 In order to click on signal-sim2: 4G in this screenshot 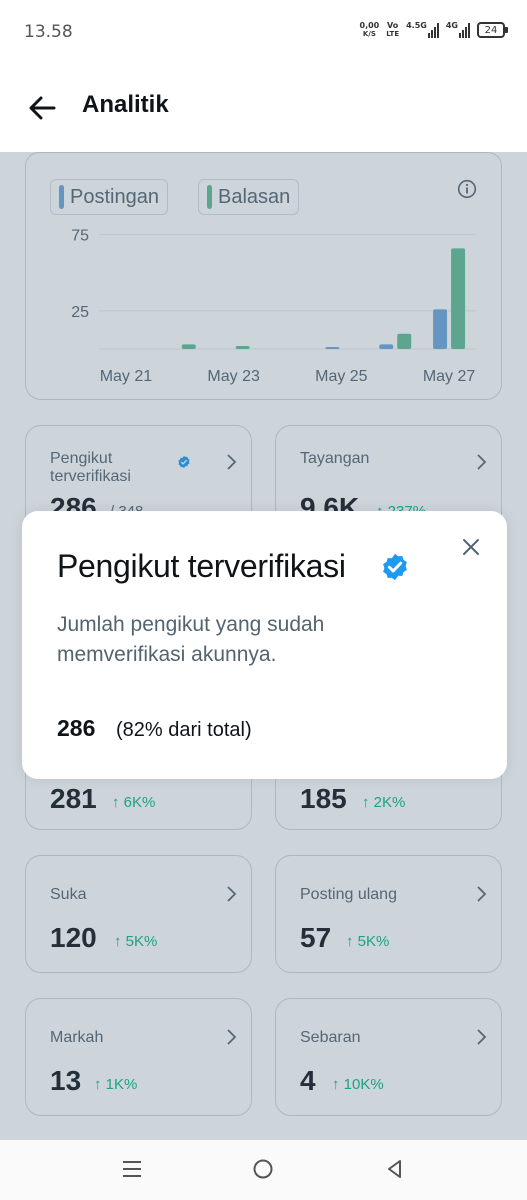, I will do `click(458, 30)`.